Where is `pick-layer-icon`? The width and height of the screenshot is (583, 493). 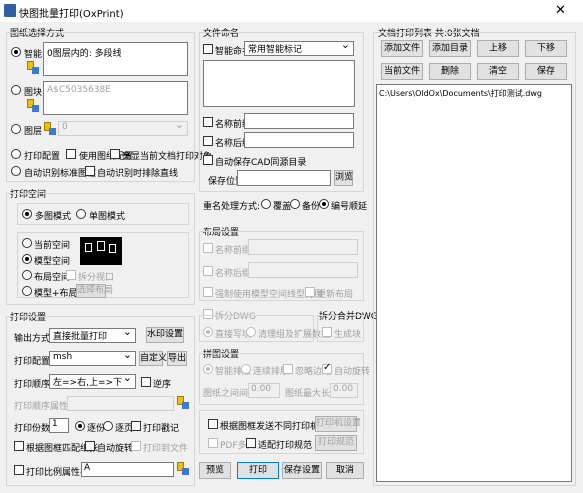
pick-layer-icon is located at coordinates (50, 129).